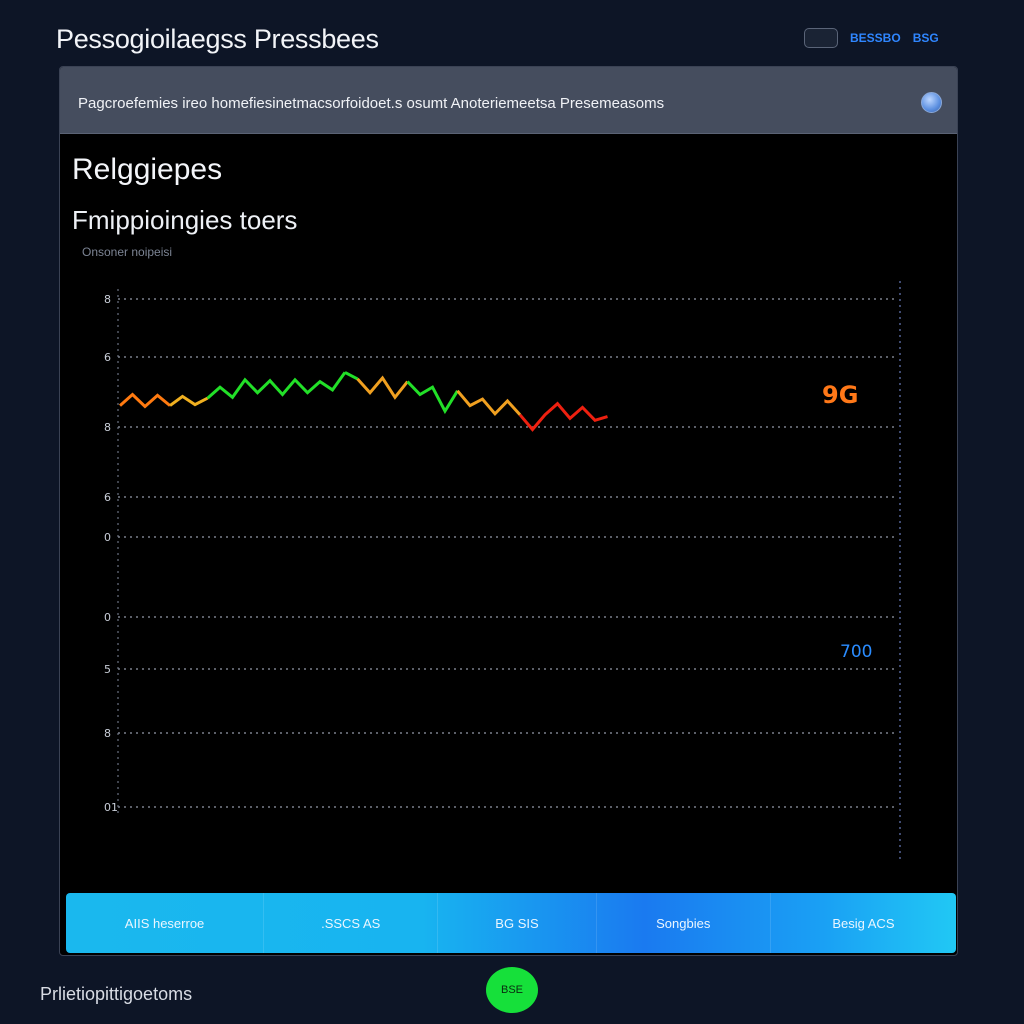 The image size is (1024, 1024). Describe the element at coordinates (107, 669) in the screenshot. I see `y-tick-label: 5` at that location.